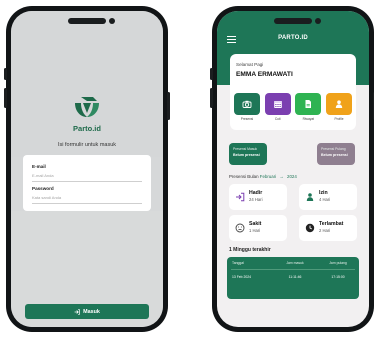  I want to click on arrow-right-icon: →, so click(281, 176).